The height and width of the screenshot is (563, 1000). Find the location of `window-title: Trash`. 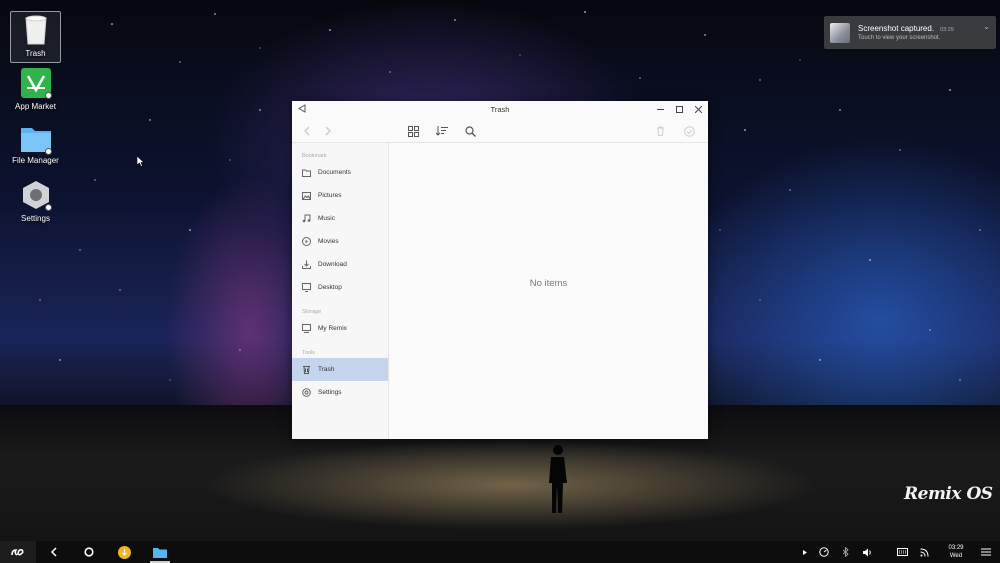

window-title: Trash is located at coordinates (500, 109).